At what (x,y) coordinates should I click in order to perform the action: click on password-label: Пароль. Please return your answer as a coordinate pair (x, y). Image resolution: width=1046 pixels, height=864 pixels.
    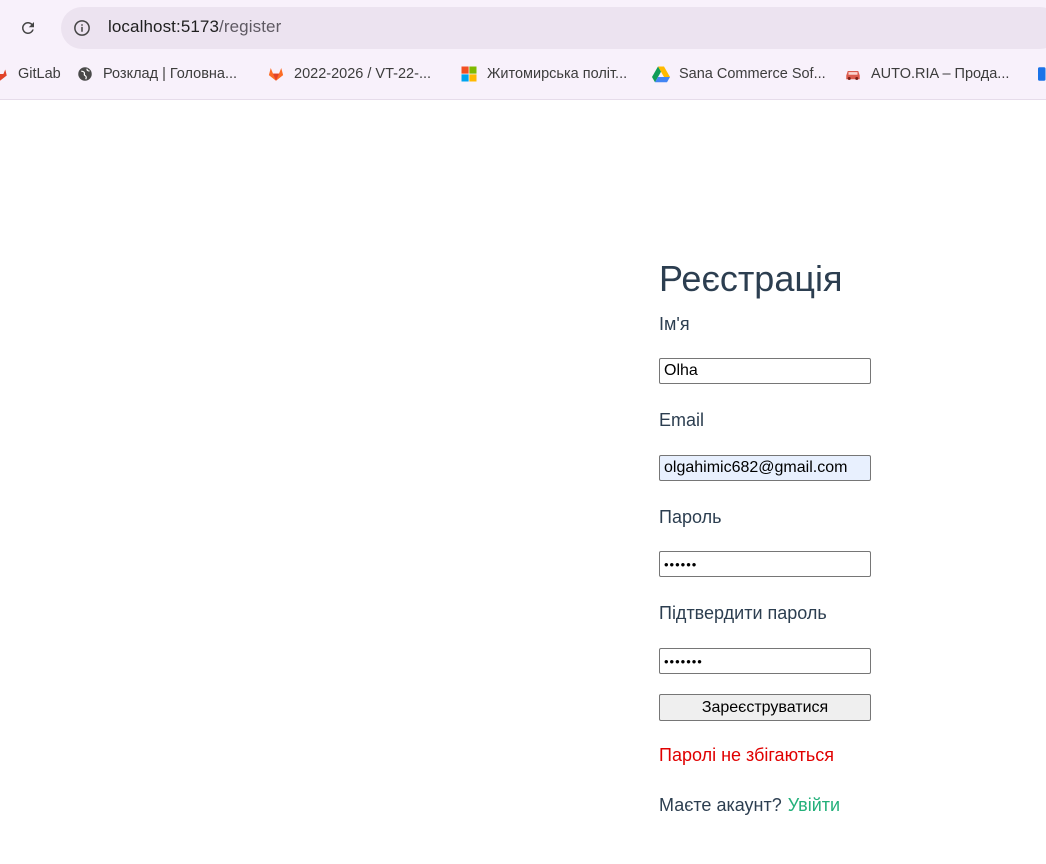
    Looking at the image, I should click on (690, 517).